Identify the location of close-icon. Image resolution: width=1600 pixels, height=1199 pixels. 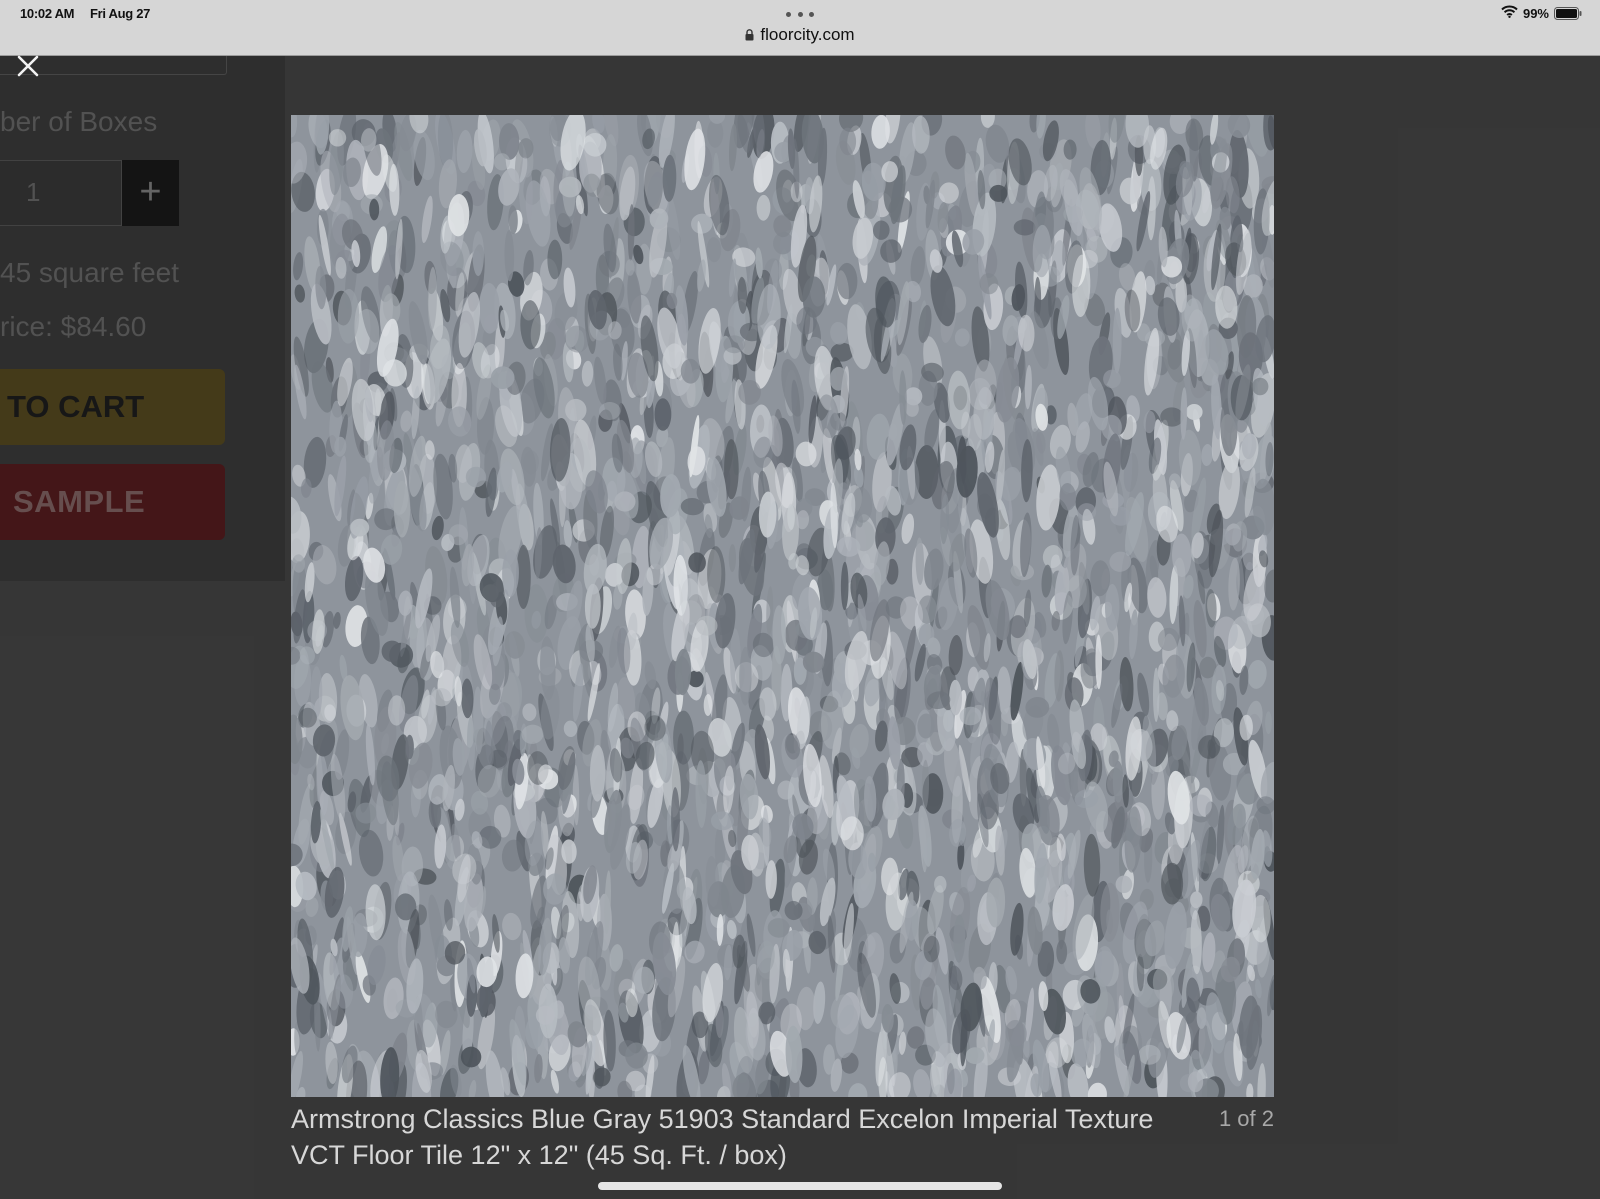
(28, 66).